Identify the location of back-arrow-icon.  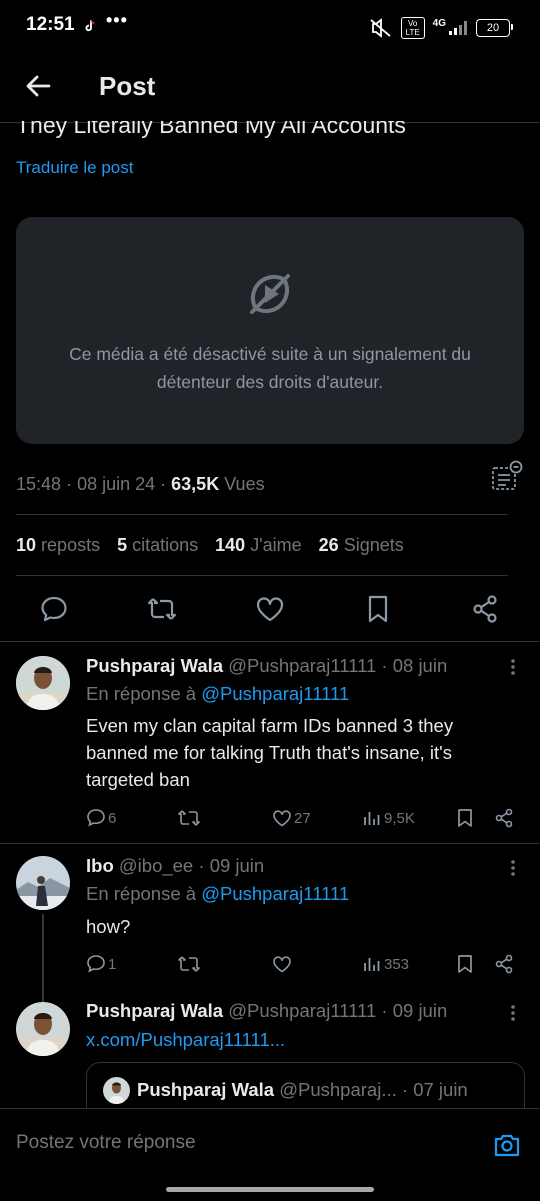
(38, 86).